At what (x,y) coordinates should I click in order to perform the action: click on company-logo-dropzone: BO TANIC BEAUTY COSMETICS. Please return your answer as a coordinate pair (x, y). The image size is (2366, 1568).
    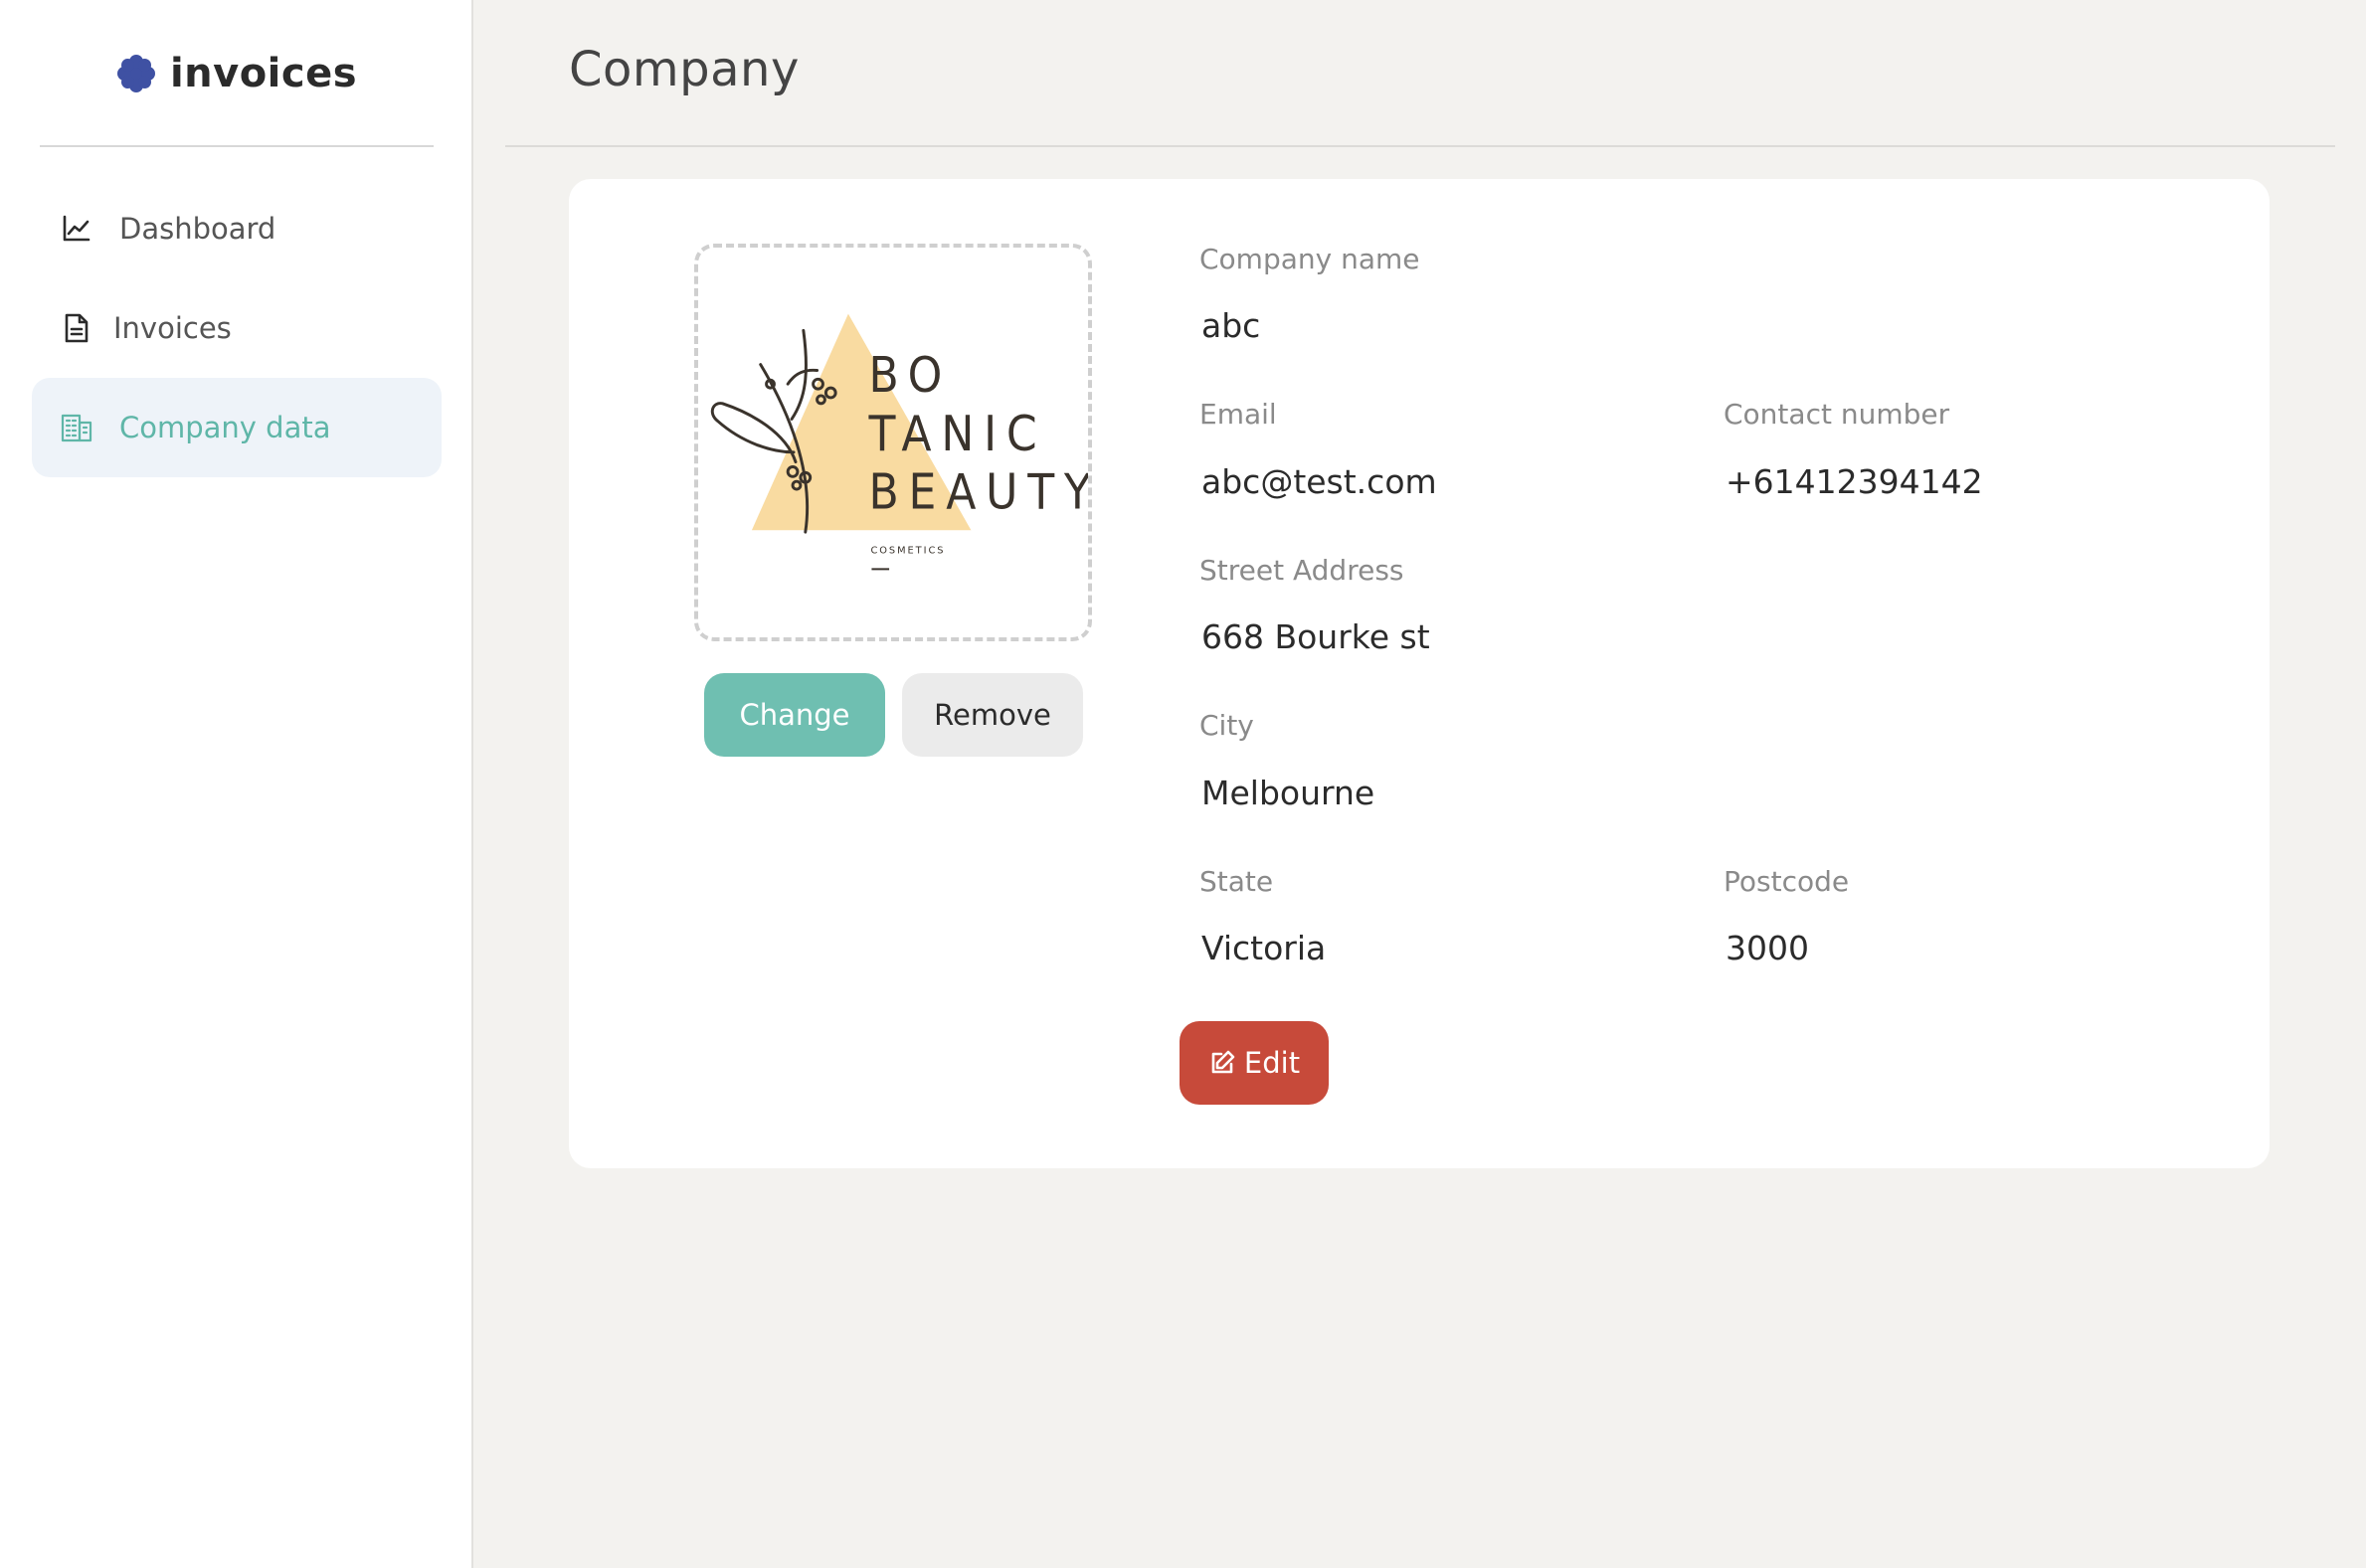
    Looking at the image, I should click on (893, 443).